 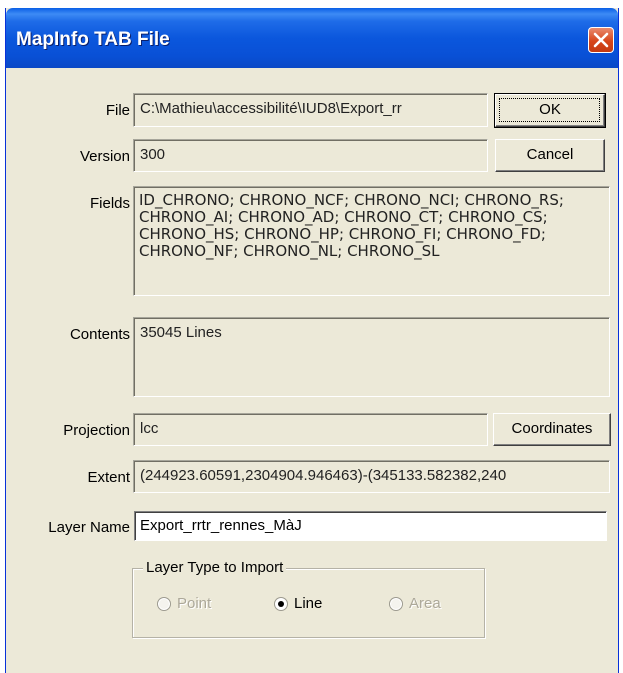 What do you see at coordinates (194, 603) in the screenshot?
I see `radio-point-label: Point` at bounding box center [194, 603].